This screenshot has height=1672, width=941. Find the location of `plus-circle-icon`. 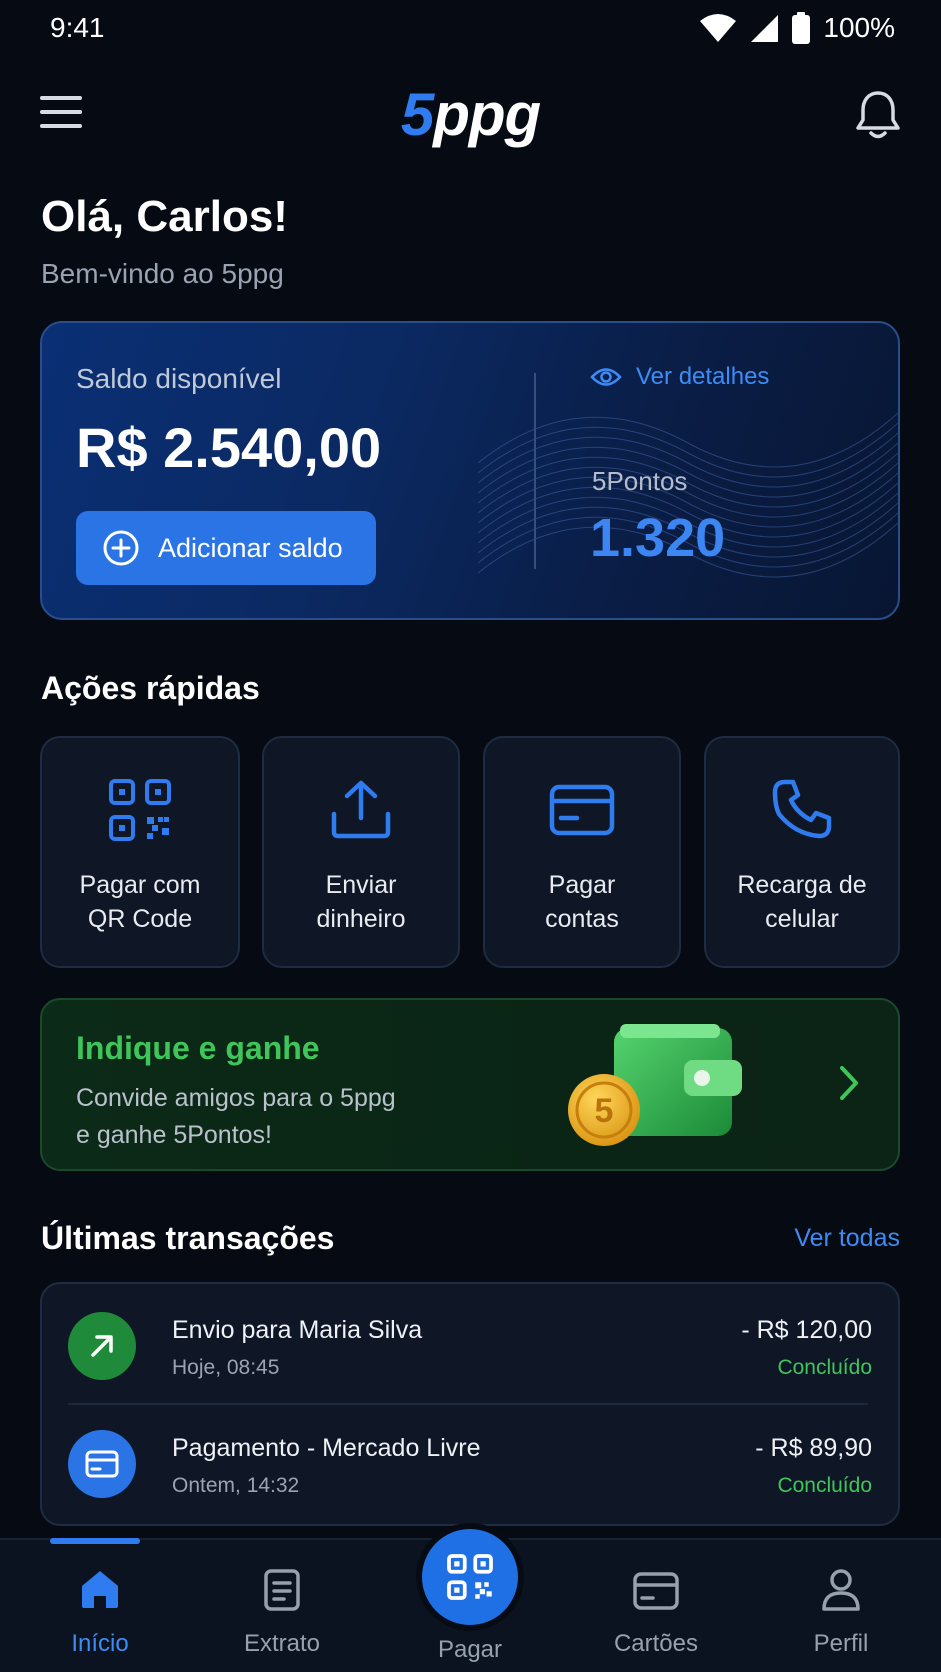

plus-circle-icon is located at coordinates (121, 548).